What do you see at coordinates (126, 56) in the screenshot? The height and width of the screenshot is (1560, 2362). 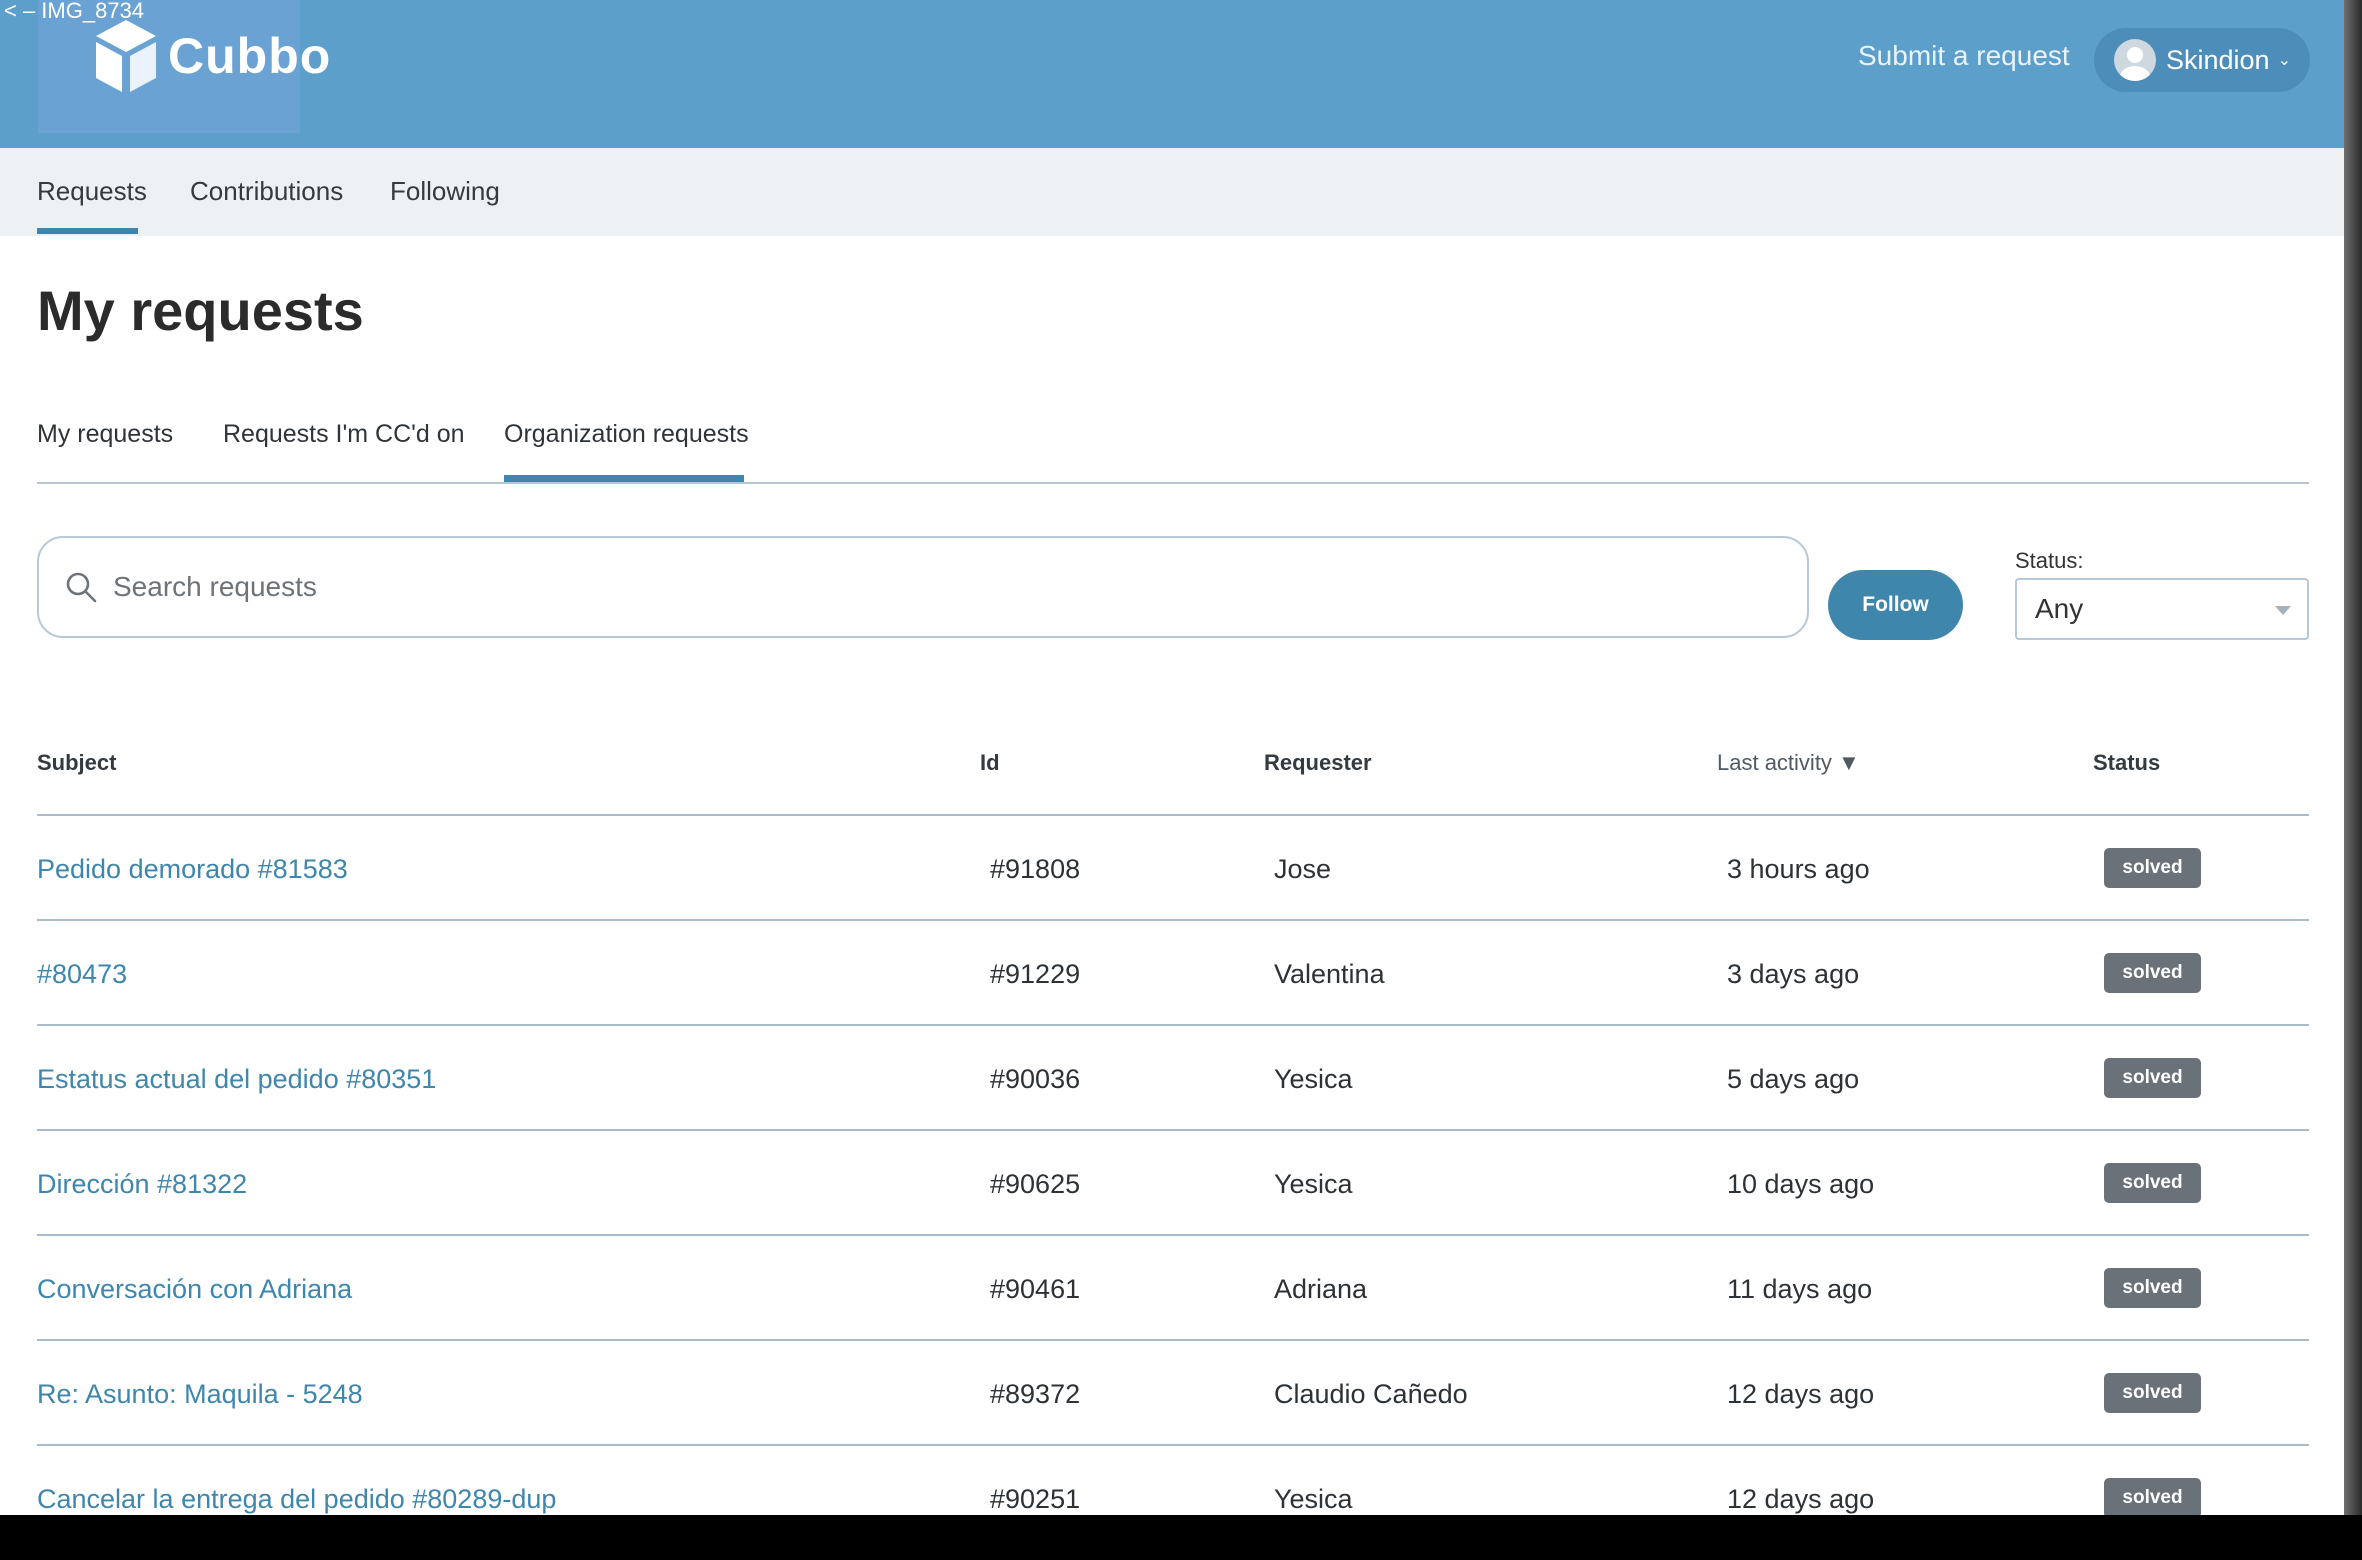 I see `cube-logo-icon` at bounding box center [126, 56].